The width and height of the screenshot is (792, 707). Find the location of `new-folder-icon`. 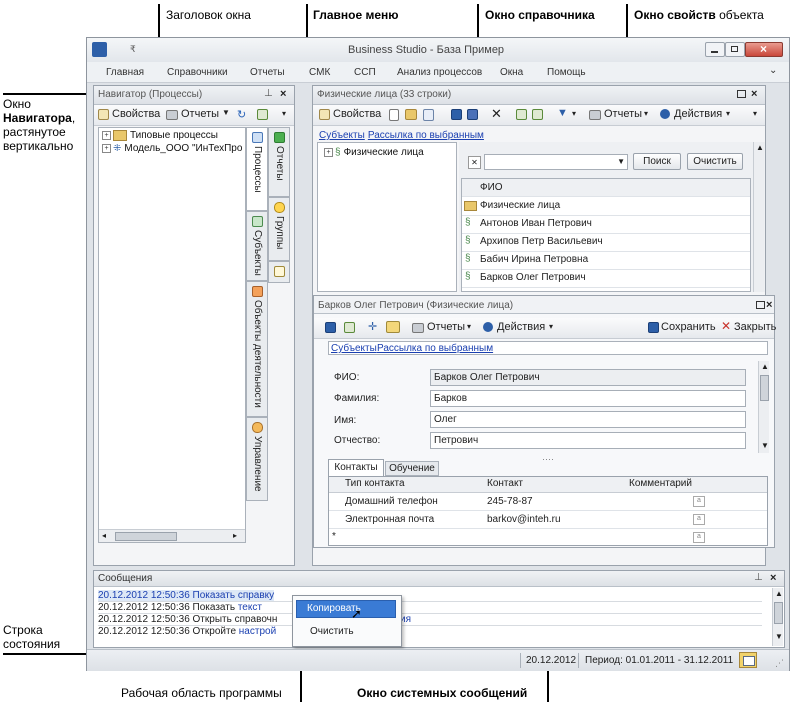

new-folder-icon is located at coordinates (411, 114).